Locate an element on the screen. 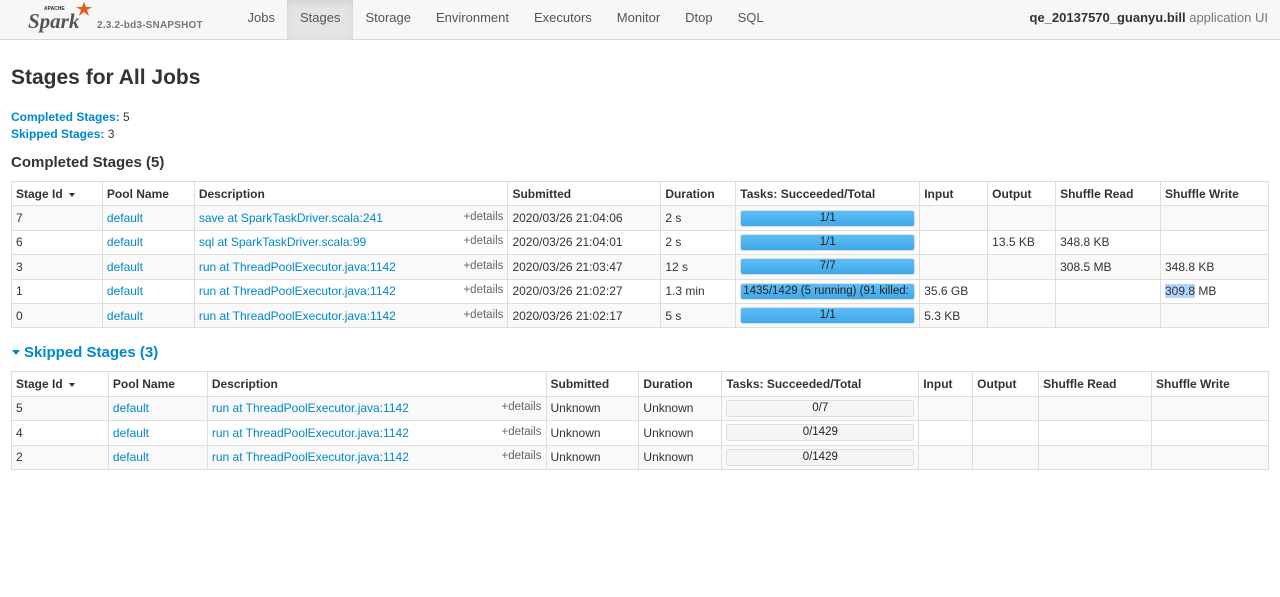  stage-id: 1 is located at coordinates (57, 291).